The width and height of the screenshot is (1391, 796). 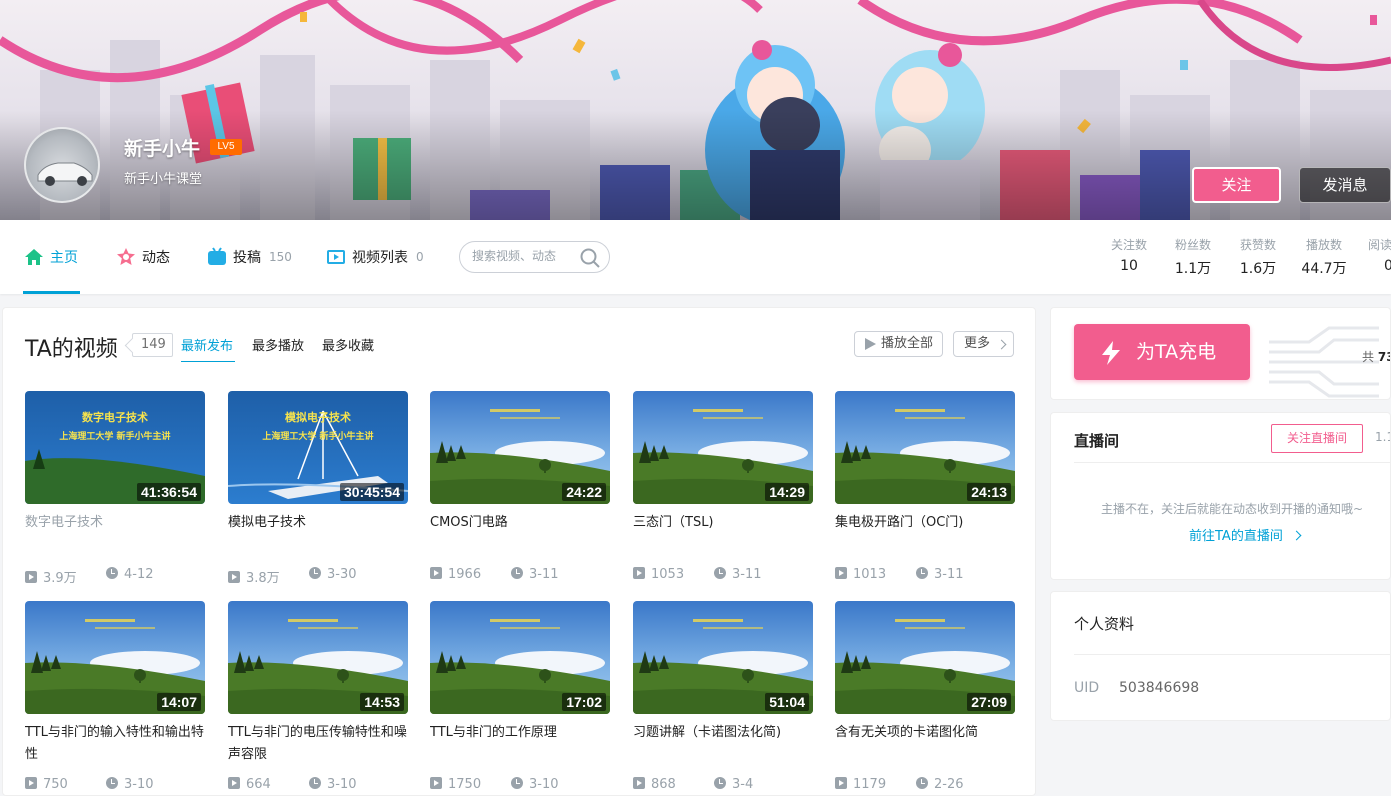 I want to click on tab-most-played: 最多播放, so click(x=278, y=344).